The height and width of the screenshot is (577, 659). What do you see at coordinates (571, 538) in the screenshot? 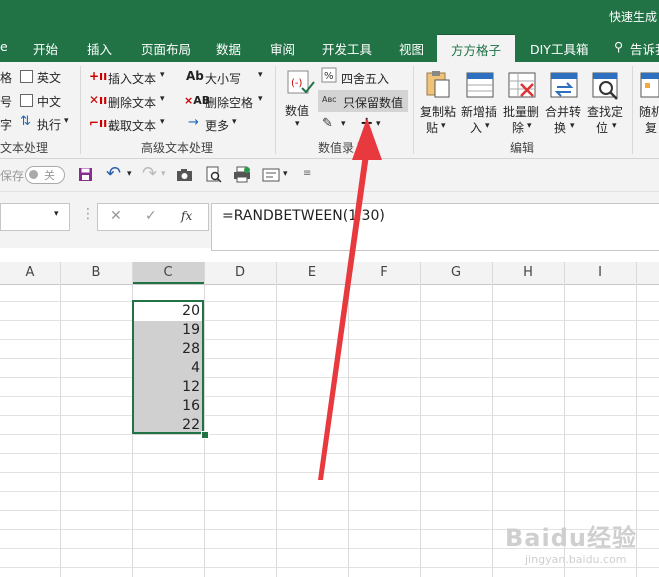
I see `watermark-brand: Baidu经验` at bounding box center [571, 538].